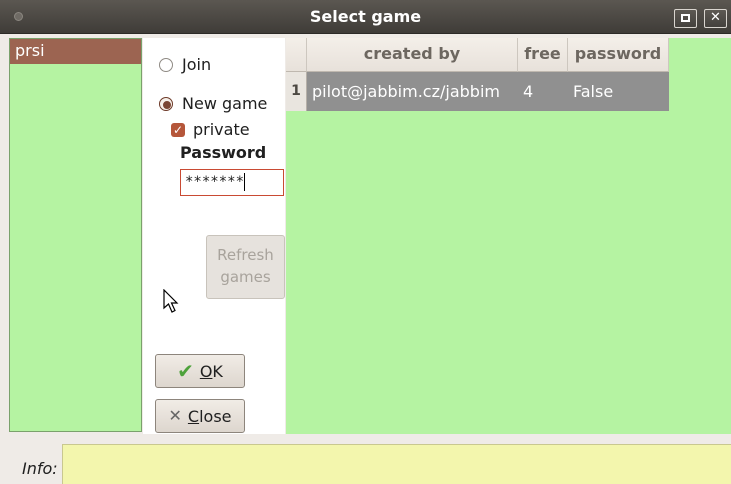 This screenshot has height=484, width=731. I want to click on join-label: Join, so click(197, 64).